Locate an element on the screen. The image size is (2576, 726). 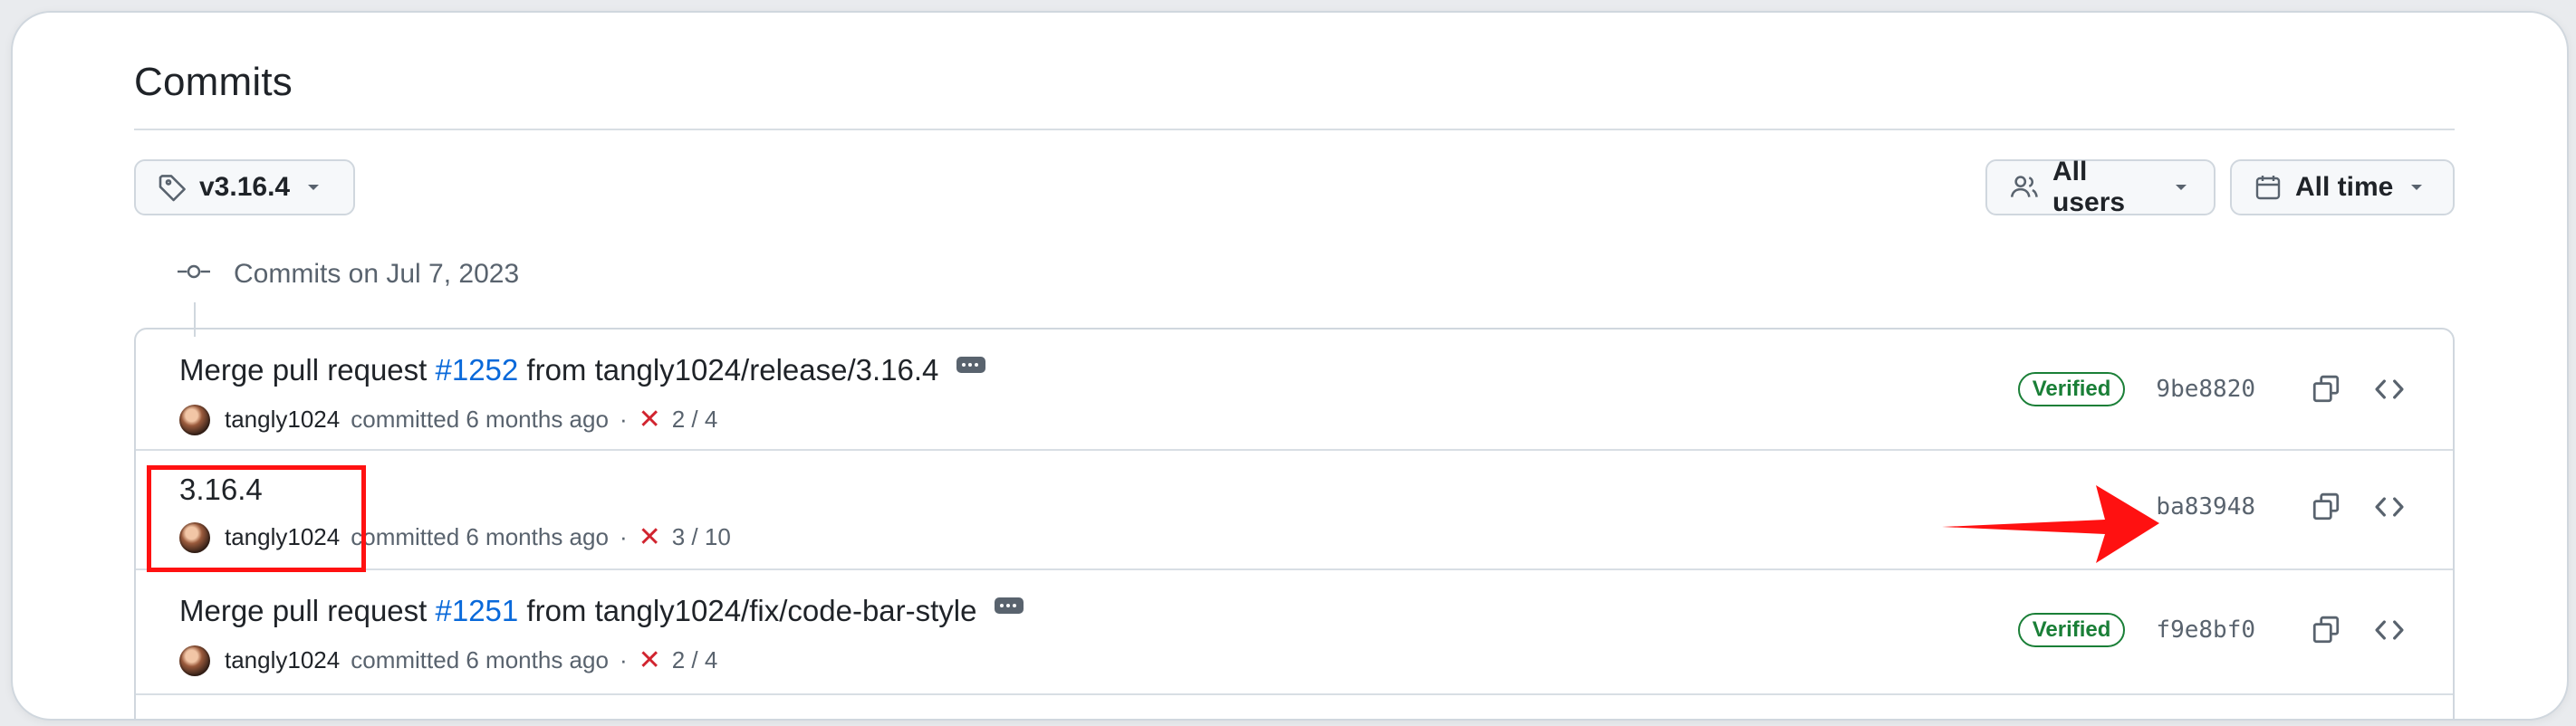
annotation-highlight-box is located at coordinates (256, 518).